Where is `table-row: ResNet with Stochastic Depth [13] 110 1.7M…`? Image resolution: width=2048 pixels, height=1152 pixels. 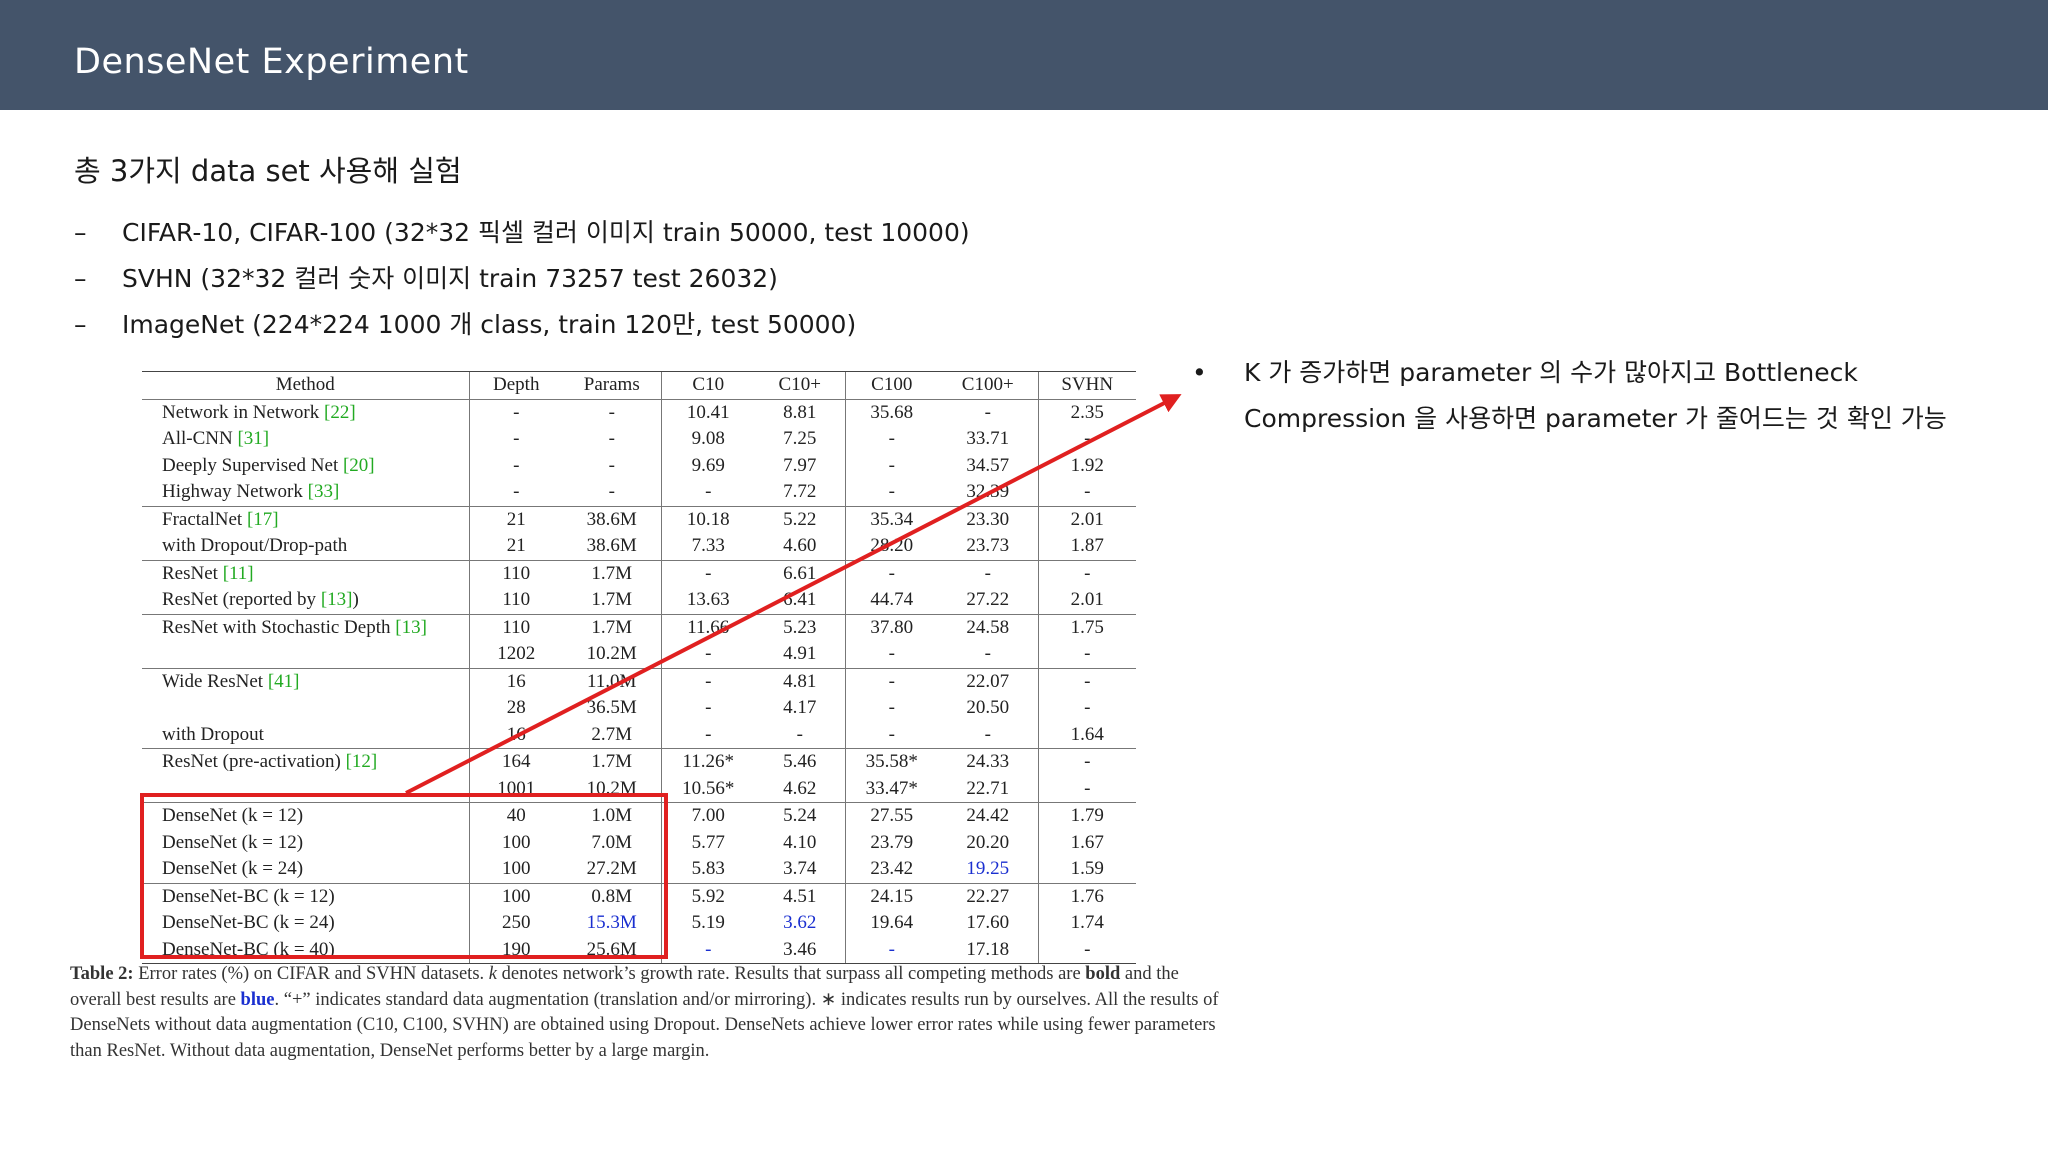
table-row: ResNet with Stochastic Depth [13] 110 1.7M… is located at coordinates (639, 627).